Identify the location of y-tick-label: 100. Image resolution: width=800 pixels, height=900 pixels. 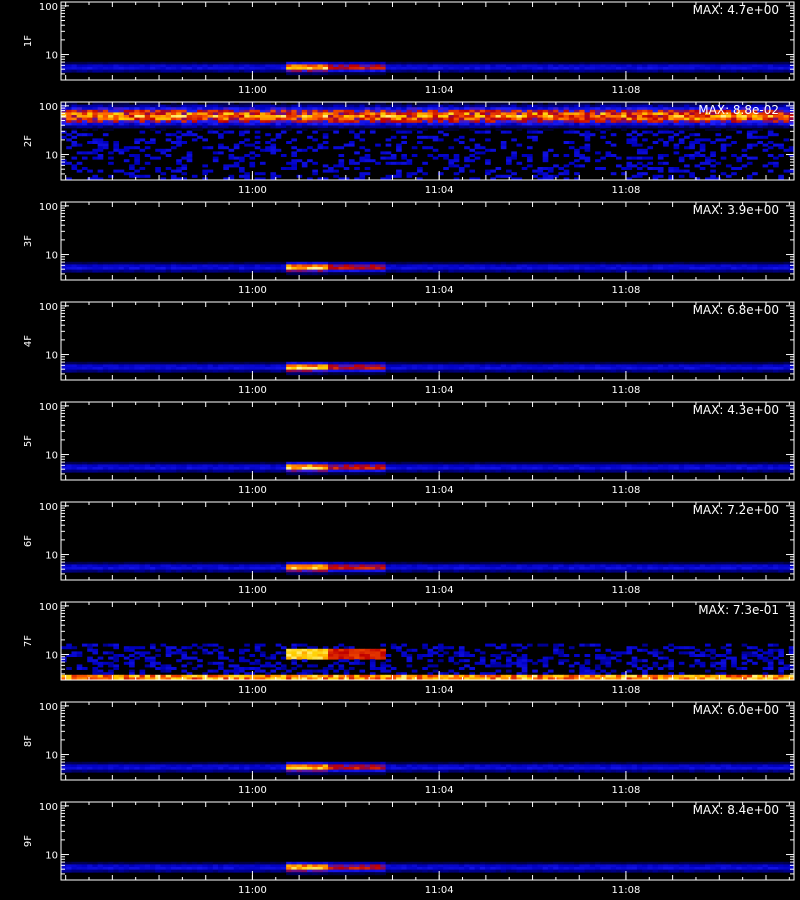
(48, 207).